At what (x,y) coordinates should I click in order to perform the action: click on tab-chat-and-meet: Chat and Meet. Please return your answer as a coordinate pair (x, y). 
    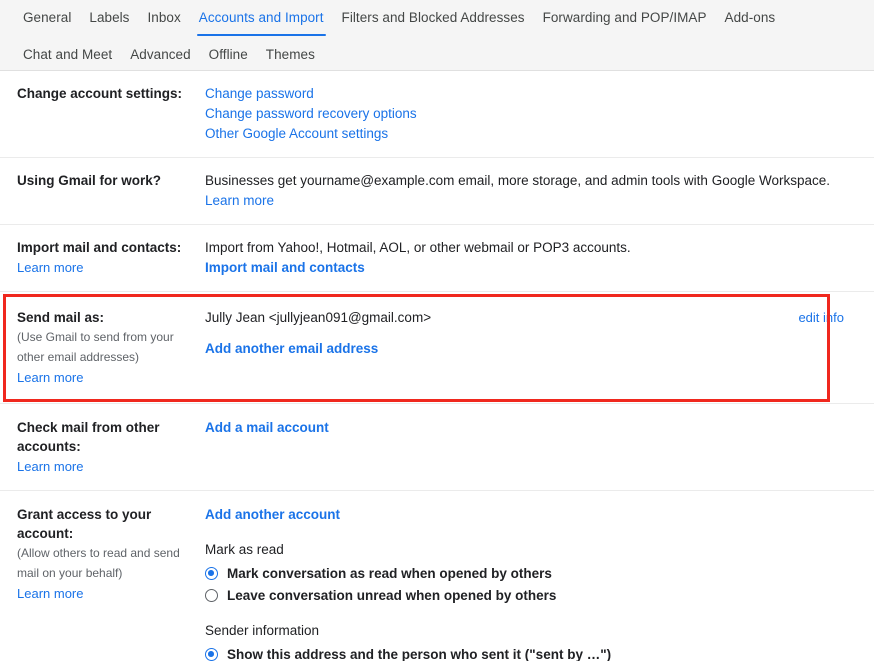
    Looking at the image, I should click on (67, 57).